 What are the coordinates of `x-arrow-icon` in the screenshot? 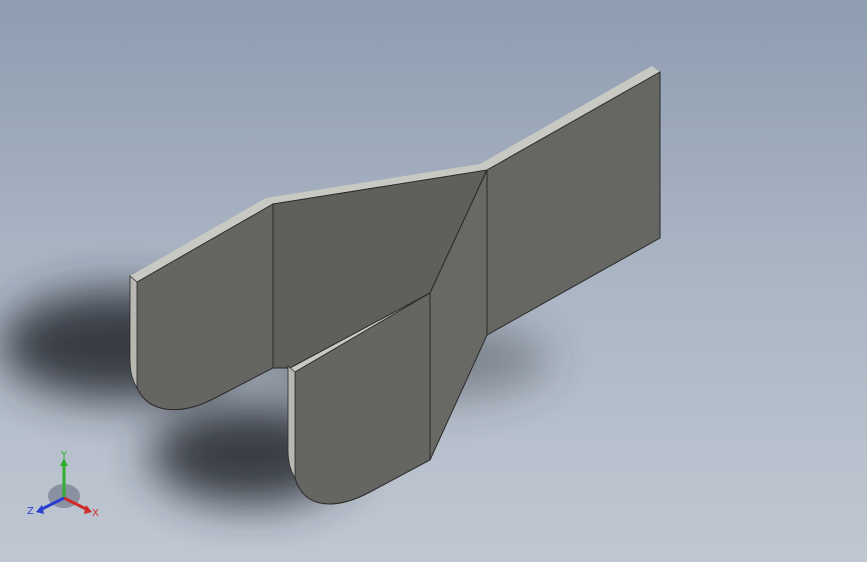 It's located at (88, 509).